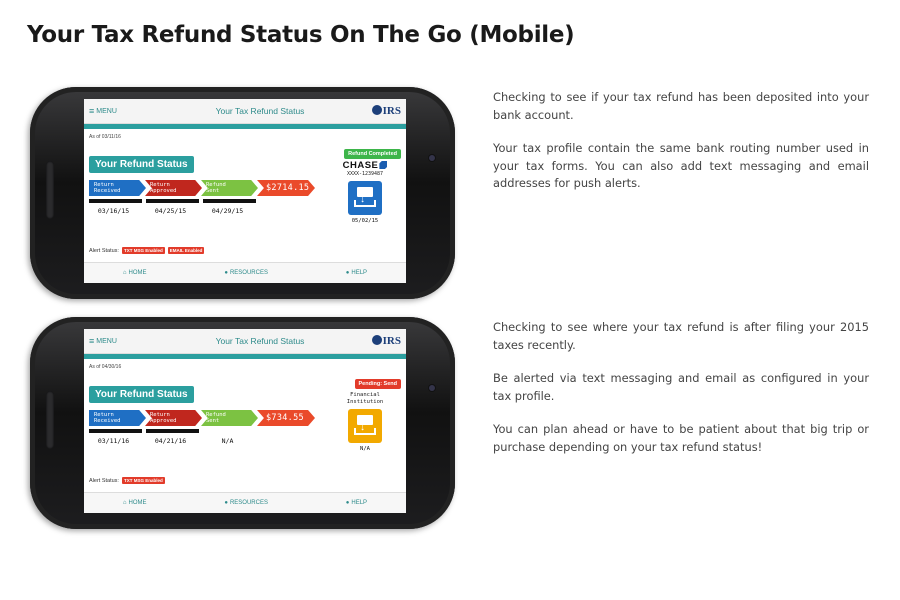 The image size is (900, 600). What do you see at coordinates (227, 441) in the screenshot?
I see `step-date: N/A` at bounding box center [227, 441].